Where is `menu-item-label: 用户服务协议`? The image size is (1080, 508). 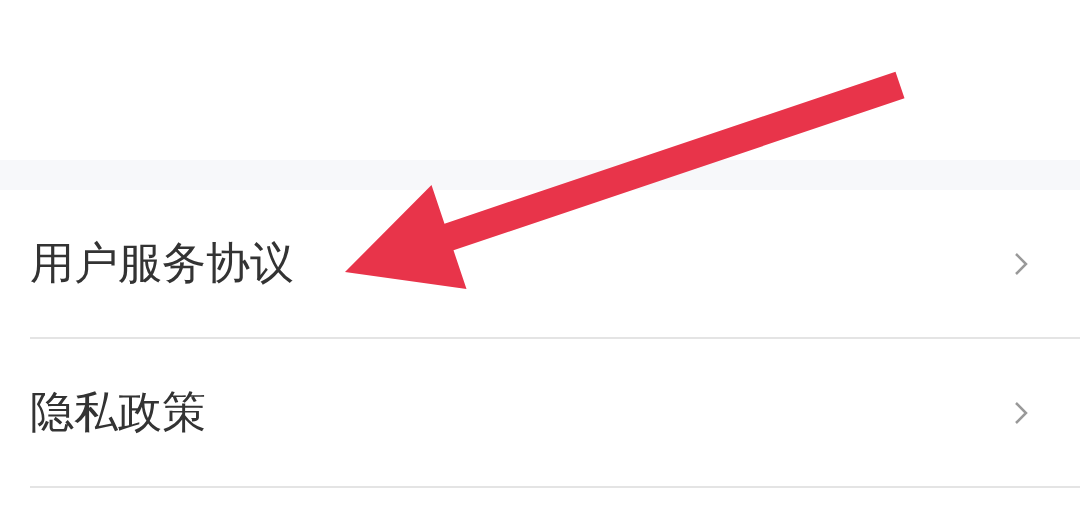 menu-item-label: 用户服务协议 is located at coordinates (162, 263).